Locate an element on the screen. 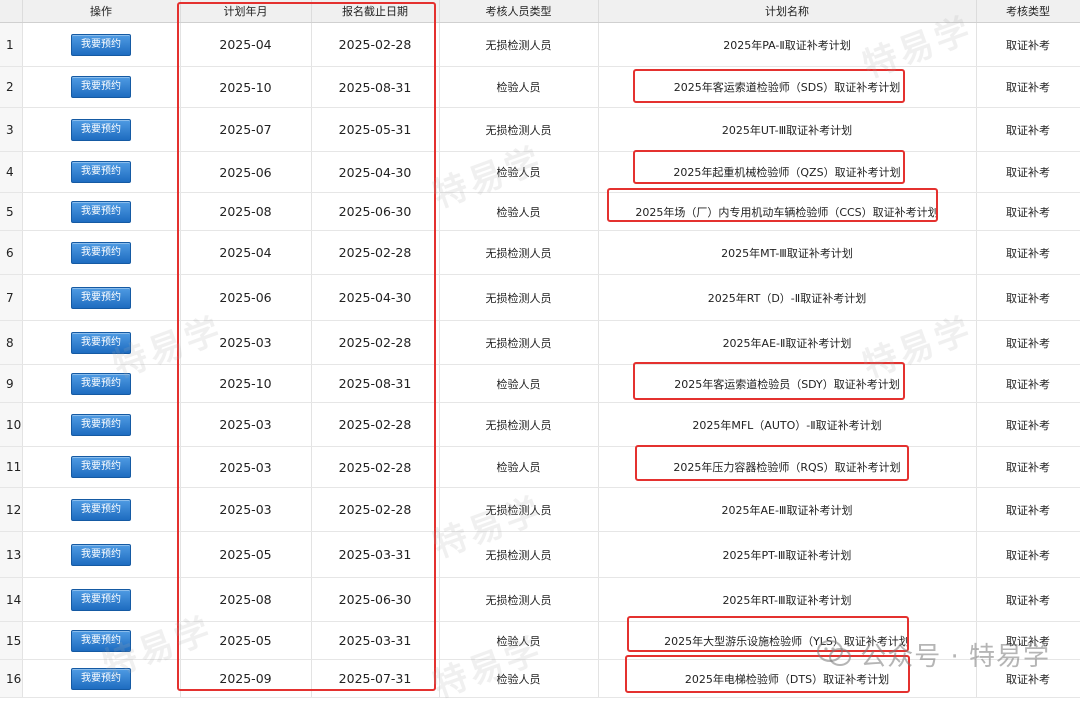  table-header-row: 操作 计划年月 报名截止日期 考核人员类型 计划名称 考核类型 is located at coordinates (540, 11).